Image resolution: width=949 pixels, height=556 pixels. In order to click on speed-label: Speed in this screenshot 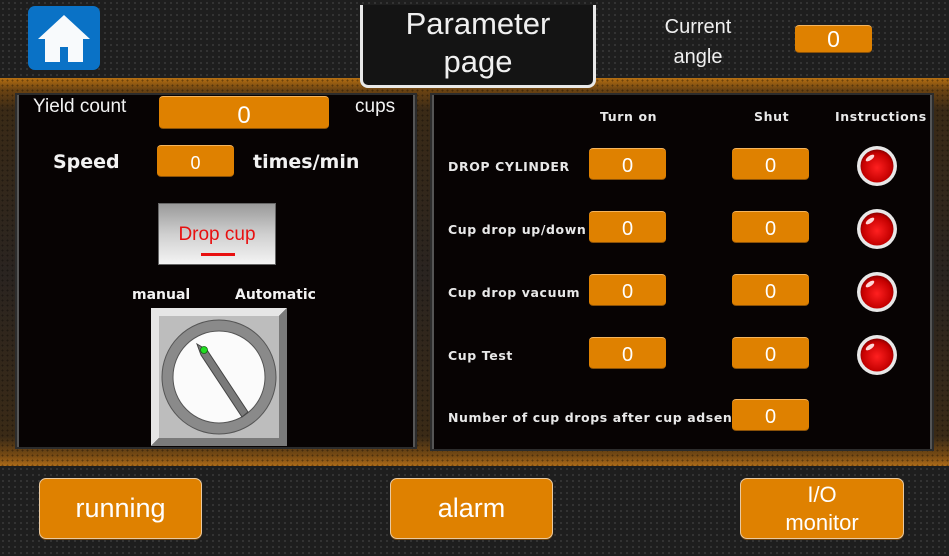, I will do `click(86, 162)`.